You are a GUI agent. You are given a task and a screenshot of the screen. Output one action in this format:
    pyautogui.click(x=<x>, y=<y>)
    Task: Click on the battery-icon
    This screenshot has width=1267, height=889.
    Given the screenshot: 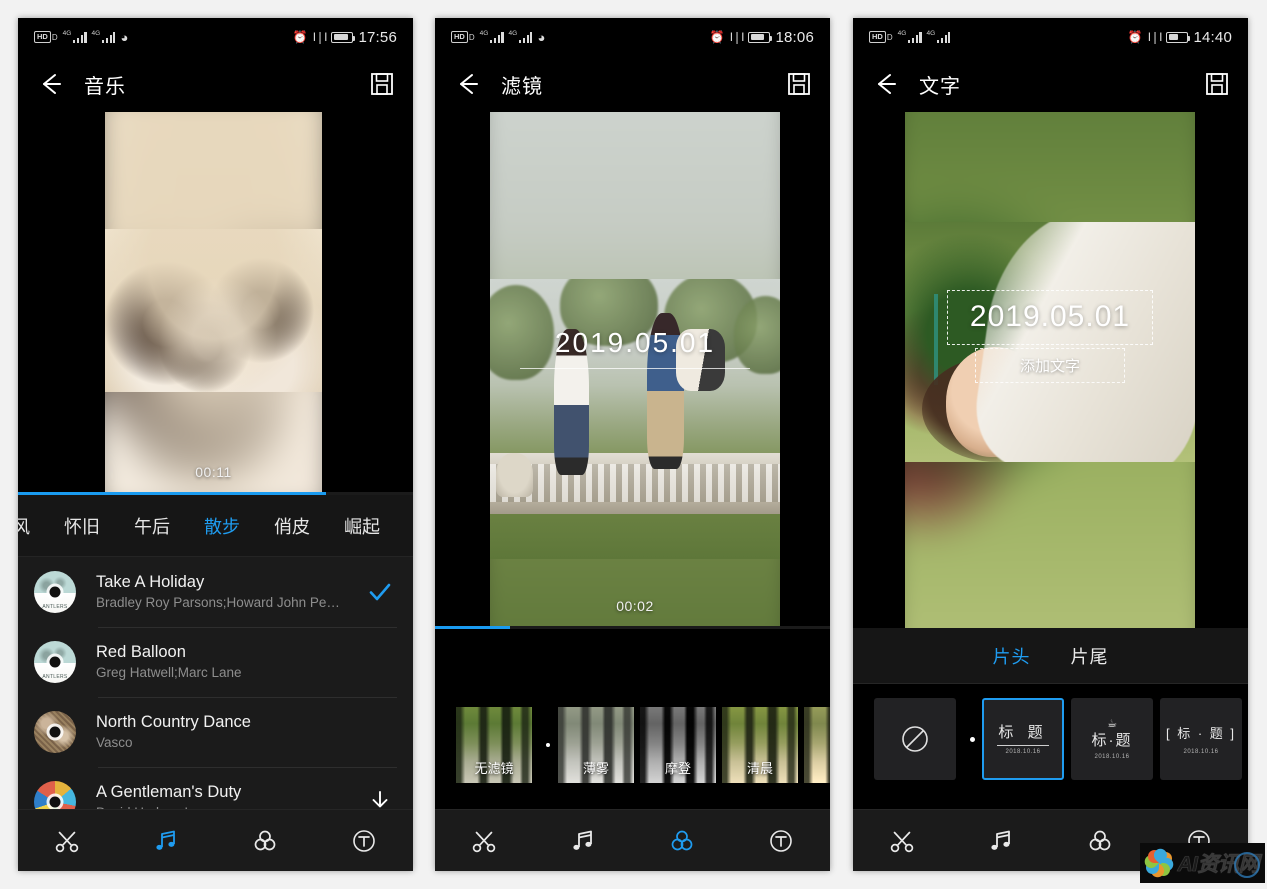 What is the action you would take?
    pyautogui.click(x=343, y=37)
    